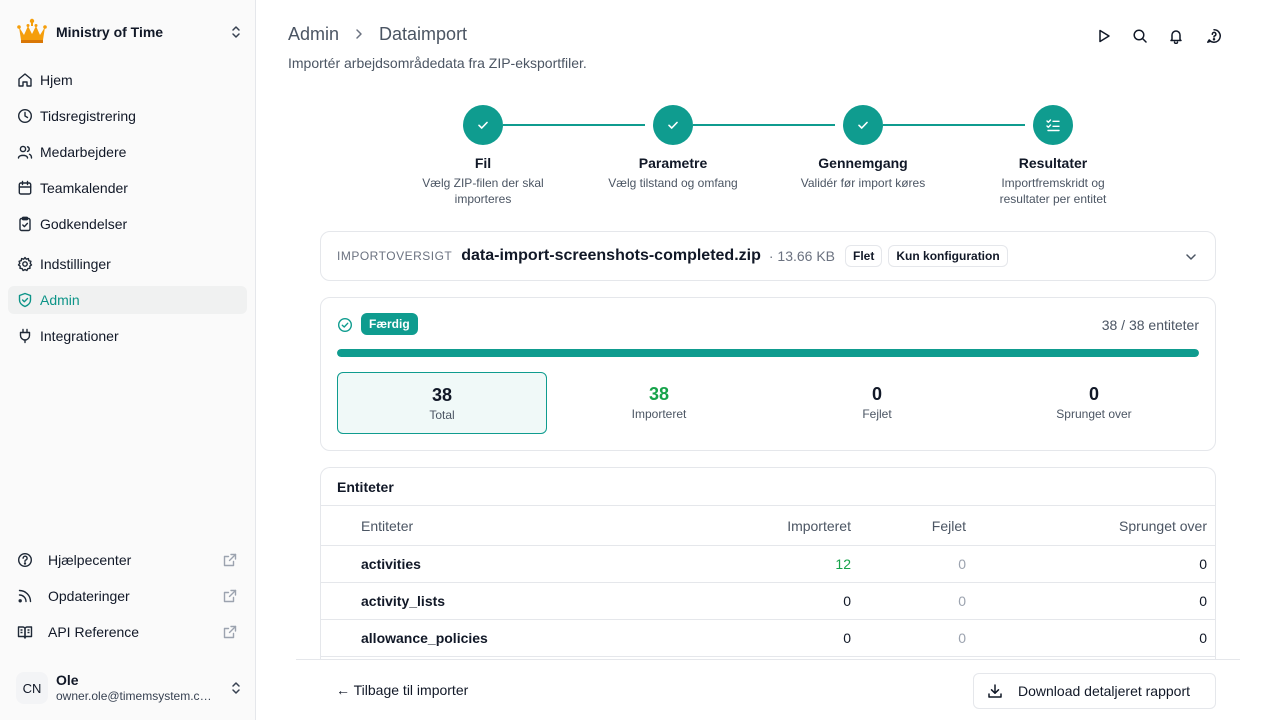 The height and width of the screenshot is (720, 1280). What do you see at coordinates (345, 325) in the screenshot?
I see `check-circle-icon` at bounding box center [345, 325].